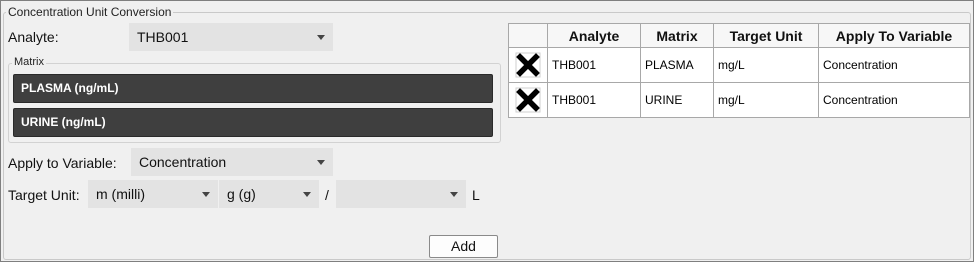 The image size is (974, 262). Describe the element at coordinates (463, 246) in the screenshot. I see `add-button: Add` at that location.